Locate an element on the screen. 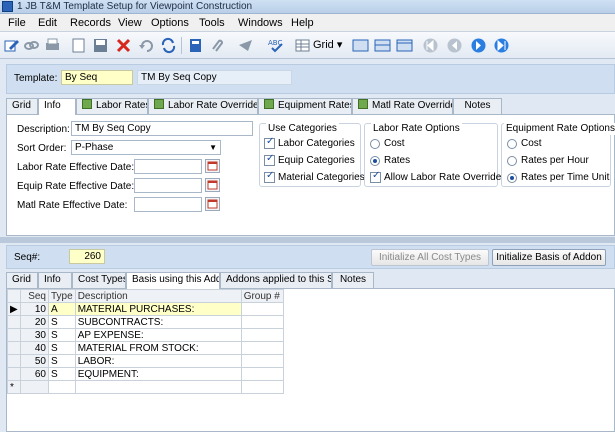  seq-label: Seq#: is located at coordinates (27, 257).